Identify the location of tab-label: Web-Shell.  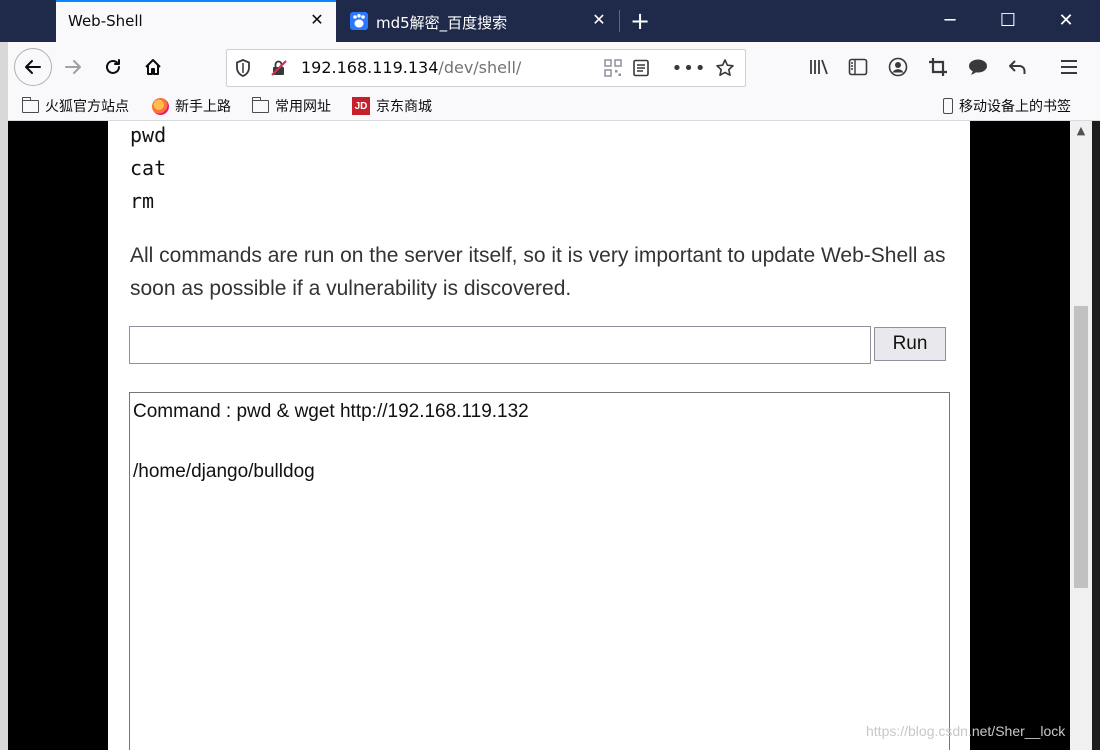
(105, 21).